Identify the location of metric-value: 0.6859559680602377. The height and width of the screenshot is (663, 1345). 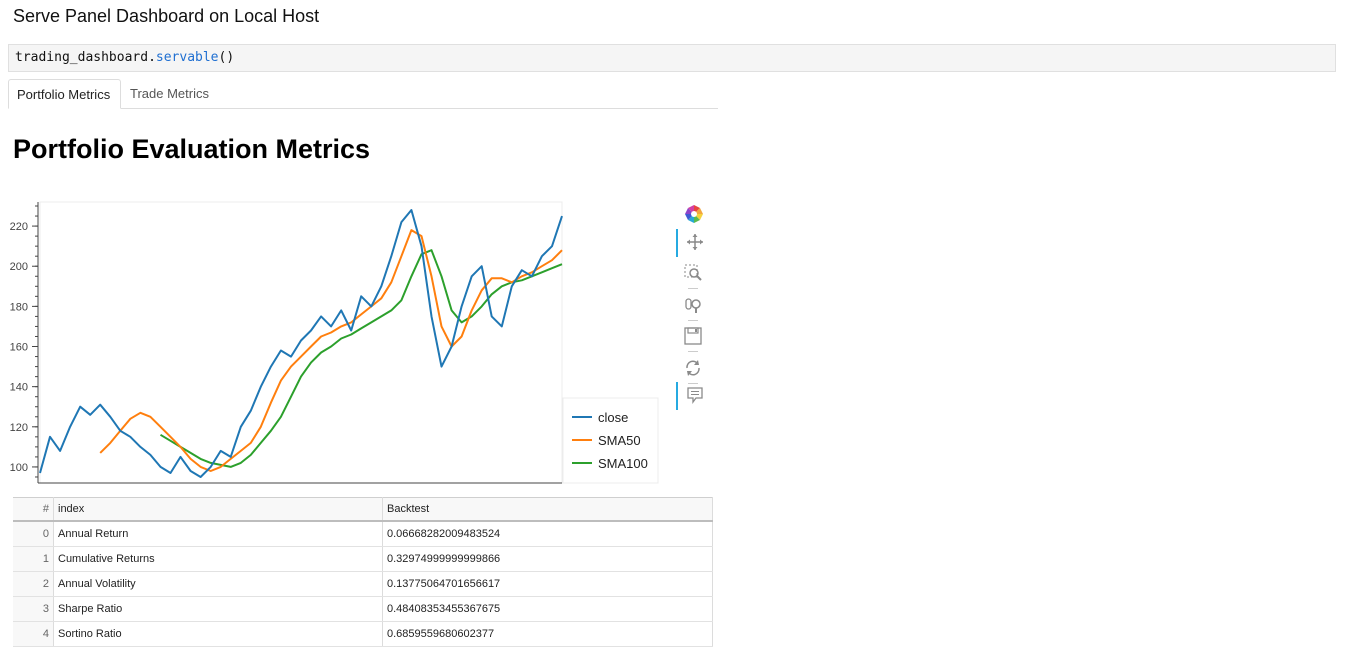
(547, 634).